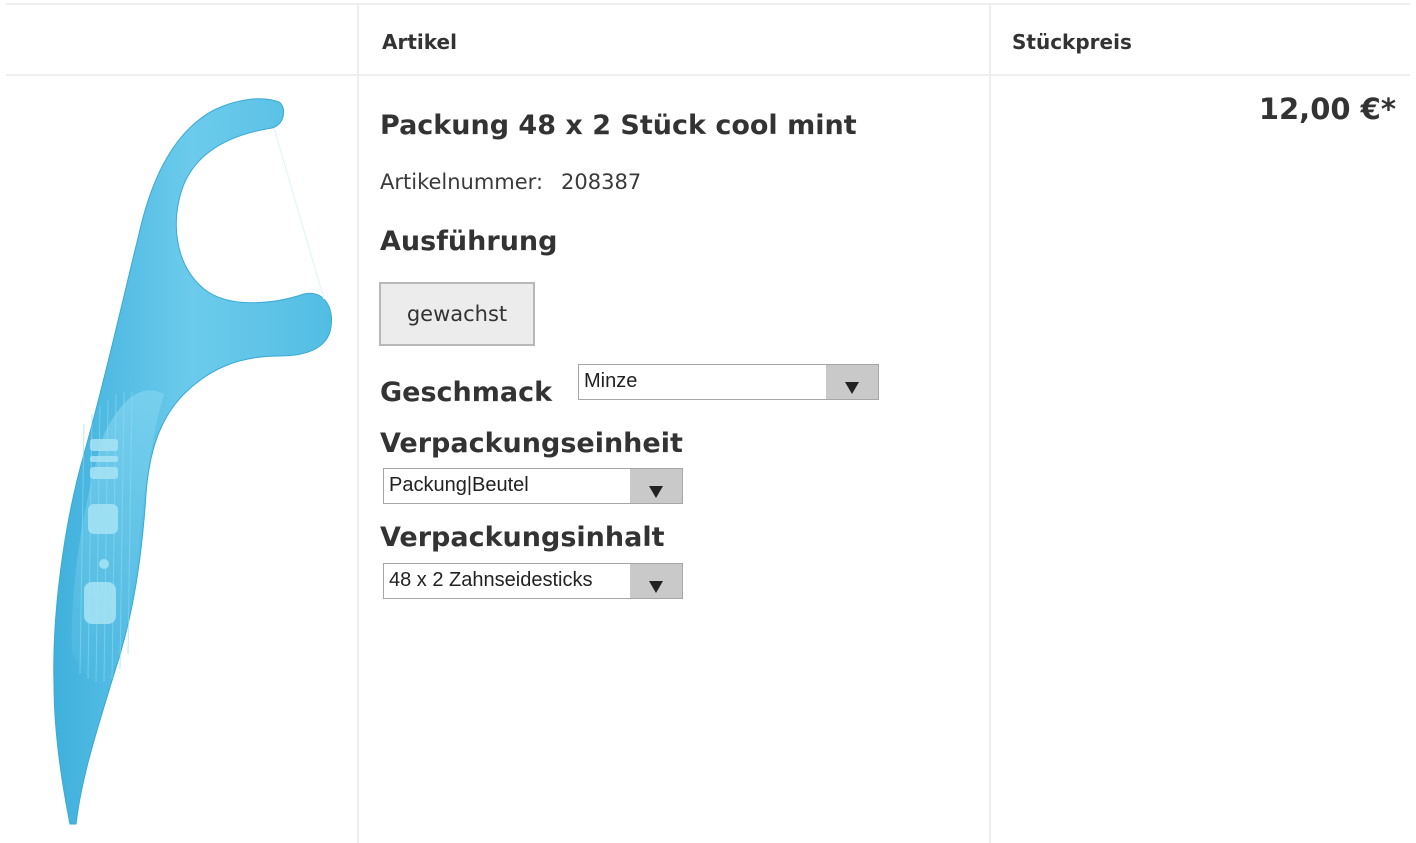 This screenshot has width=1416, height=843. What do you see at coordinates (466, 392) in the screenshot?
I see `geschmack-label: Geschmack` at bounding box center [466, 392].